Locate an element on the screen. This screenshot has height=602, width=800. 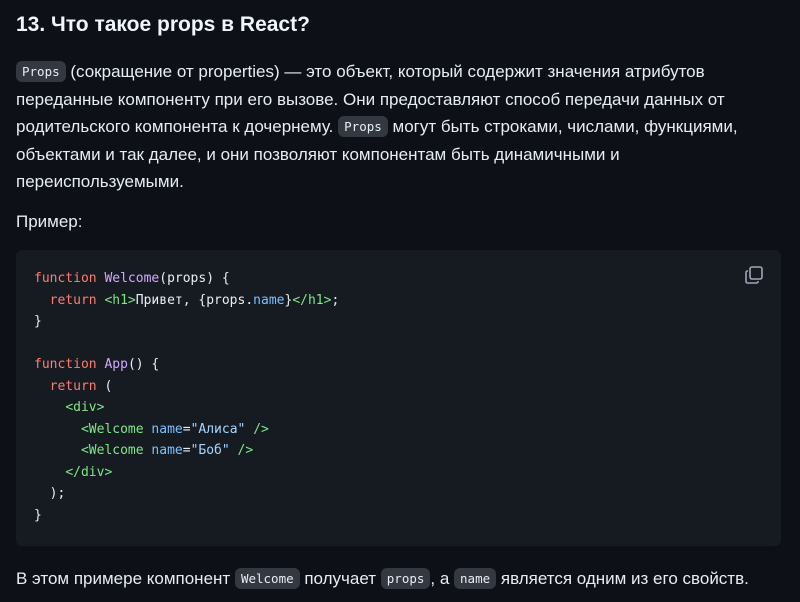
code-function-name: Welcome is located at coordinates (132, 278).